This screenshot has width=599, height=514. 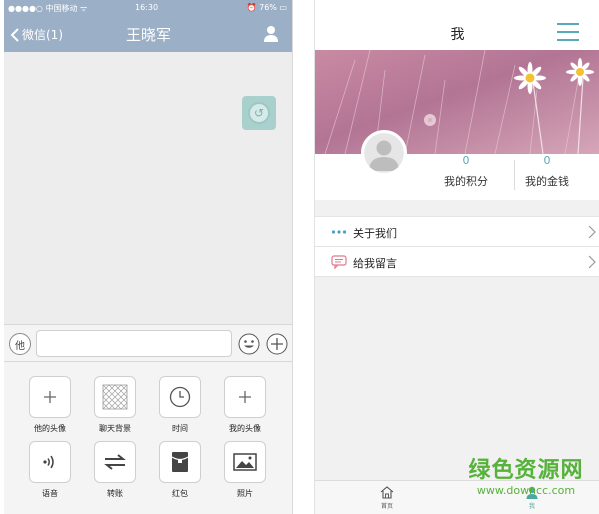 What do you see at coordinates (249, 344) in the screenshot?
I see `emoji-icon` at bounding box center [249, 344].